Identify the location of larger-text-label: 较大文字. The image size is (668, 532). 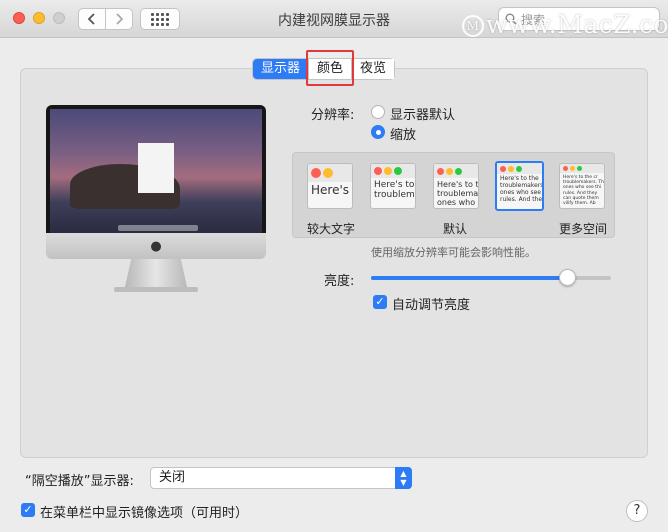
(331, 229).